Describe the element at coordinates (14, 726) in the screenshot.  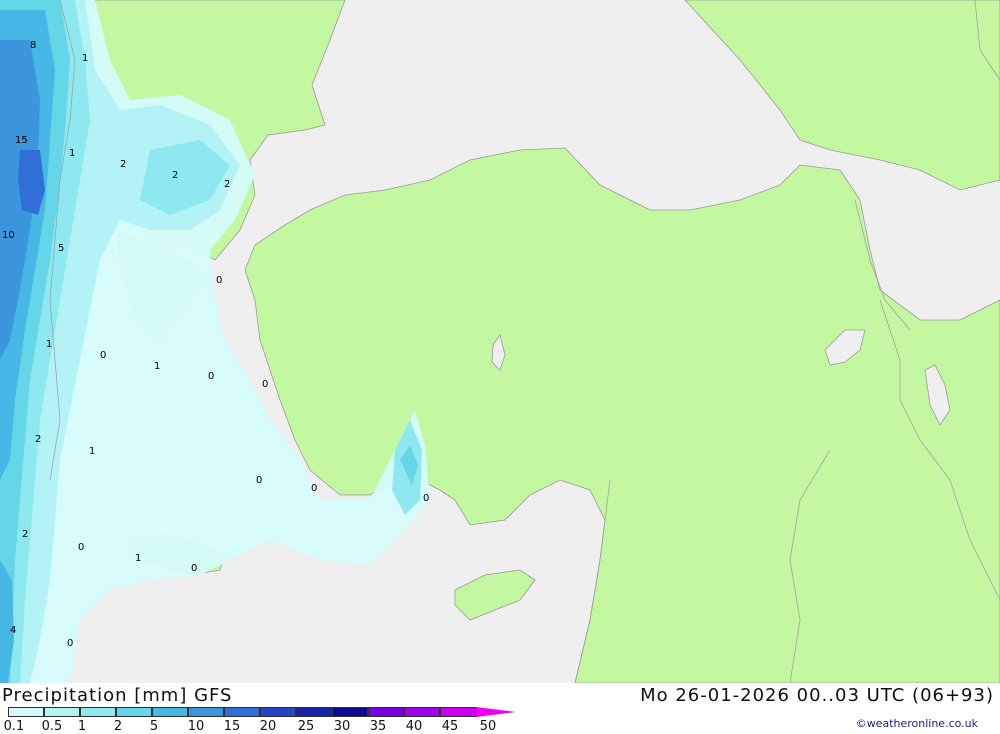
I see `legend-tick: 0.1` at that location.